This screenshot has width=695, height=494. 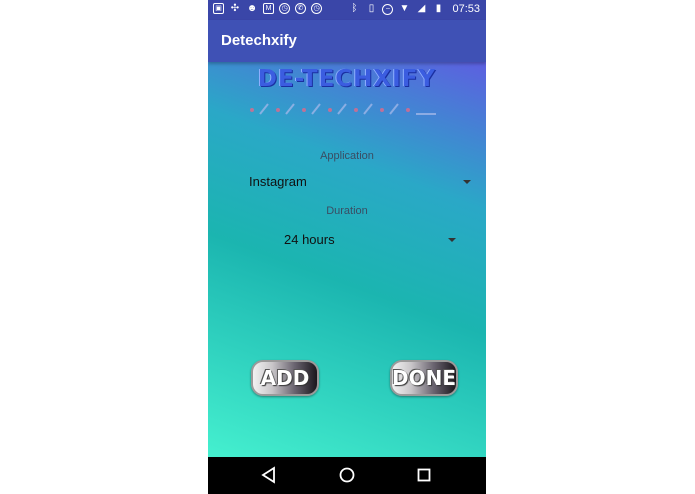 I want to click on add-button: ADD, so click(x=285, y=378).